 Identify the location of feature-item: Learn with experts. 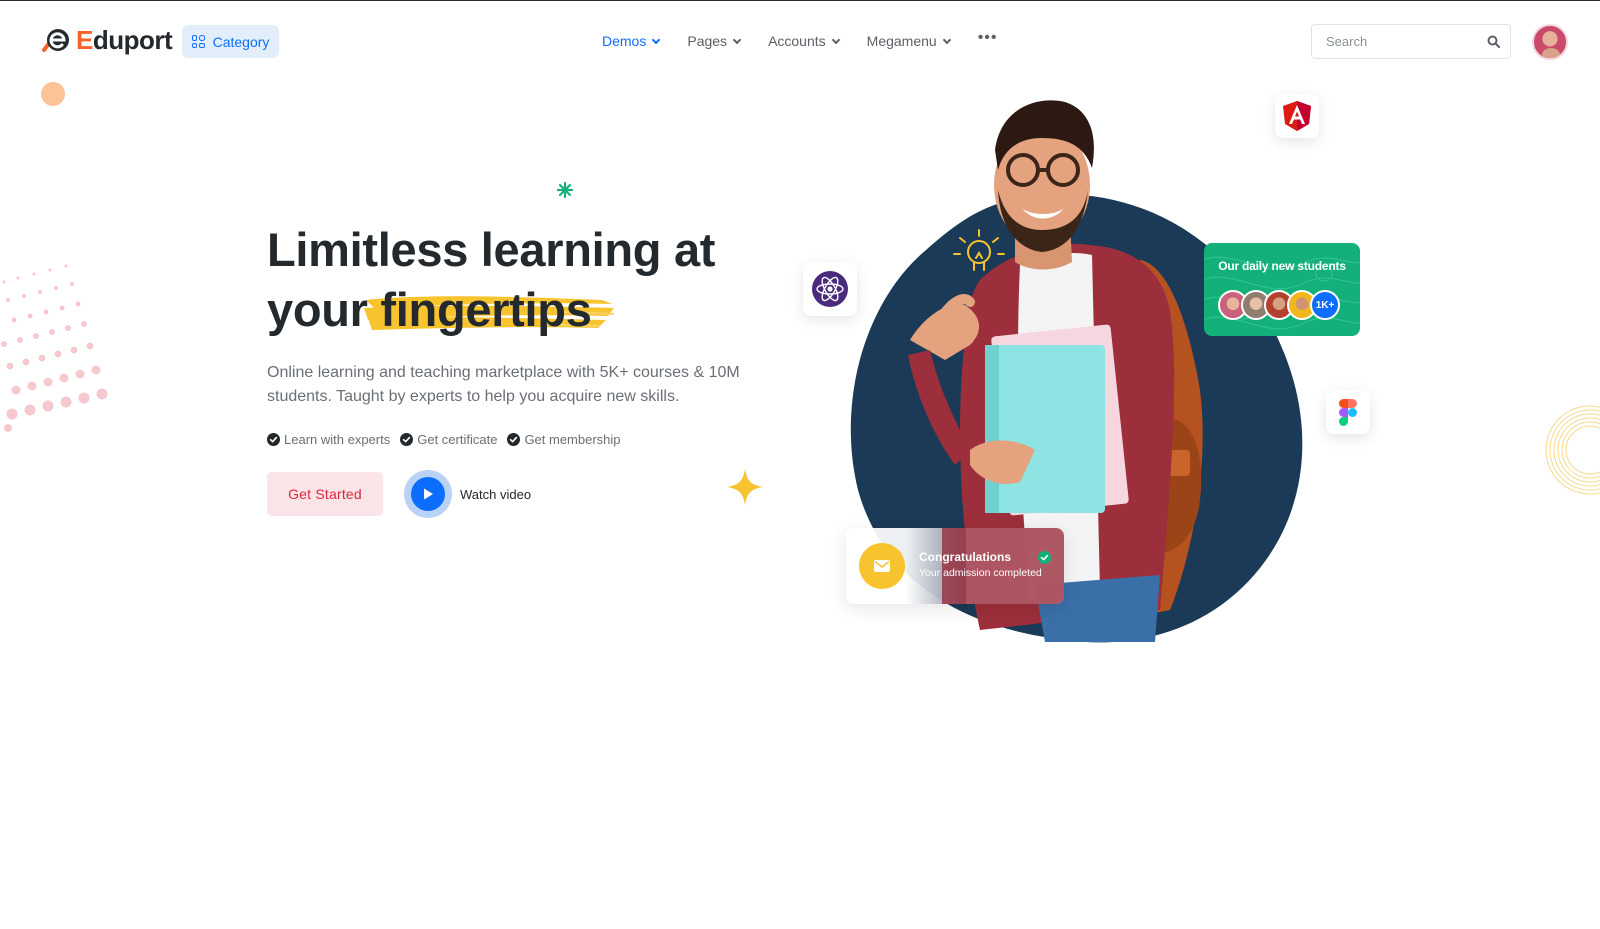
(328, 439).